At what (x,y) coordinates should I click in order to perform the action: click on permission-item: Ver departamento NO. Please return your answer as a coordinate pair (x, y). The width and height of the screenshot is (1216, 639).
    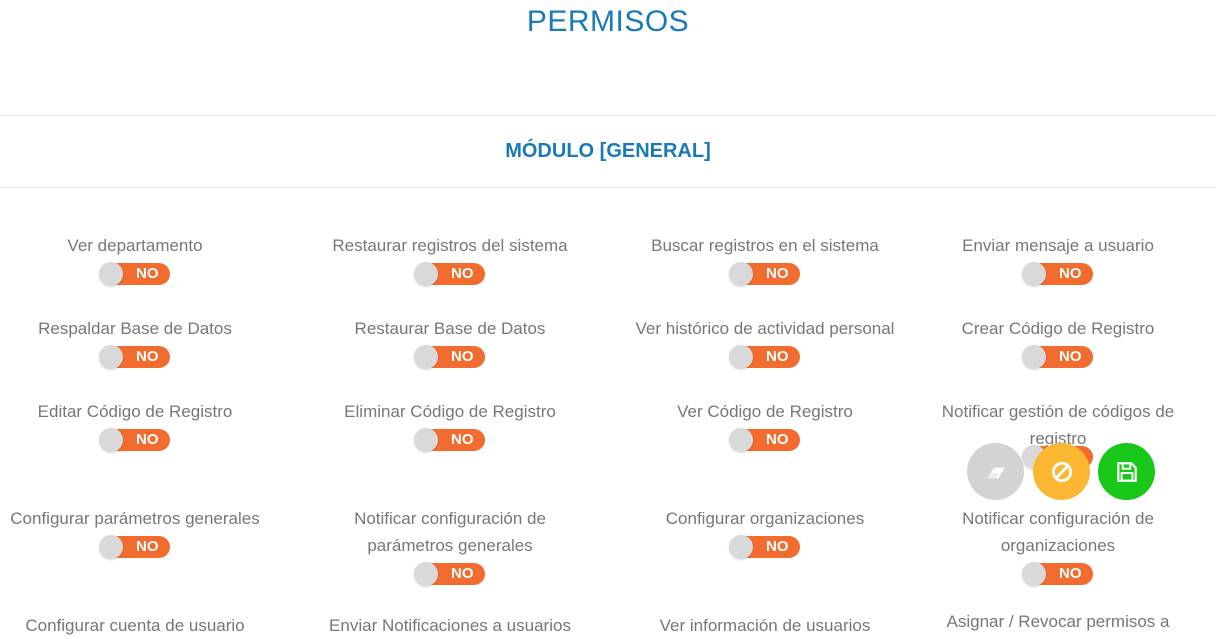
    Looking at the image, I should click on (135, 273).